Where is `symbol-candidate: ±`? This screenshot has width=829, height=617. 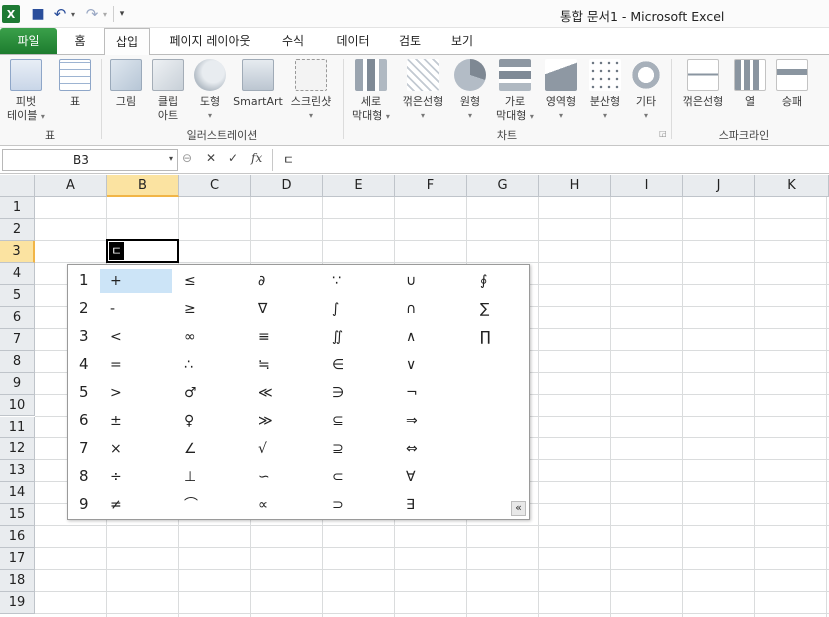
symbol-candidate: ± is located at coordinates (136, 421).